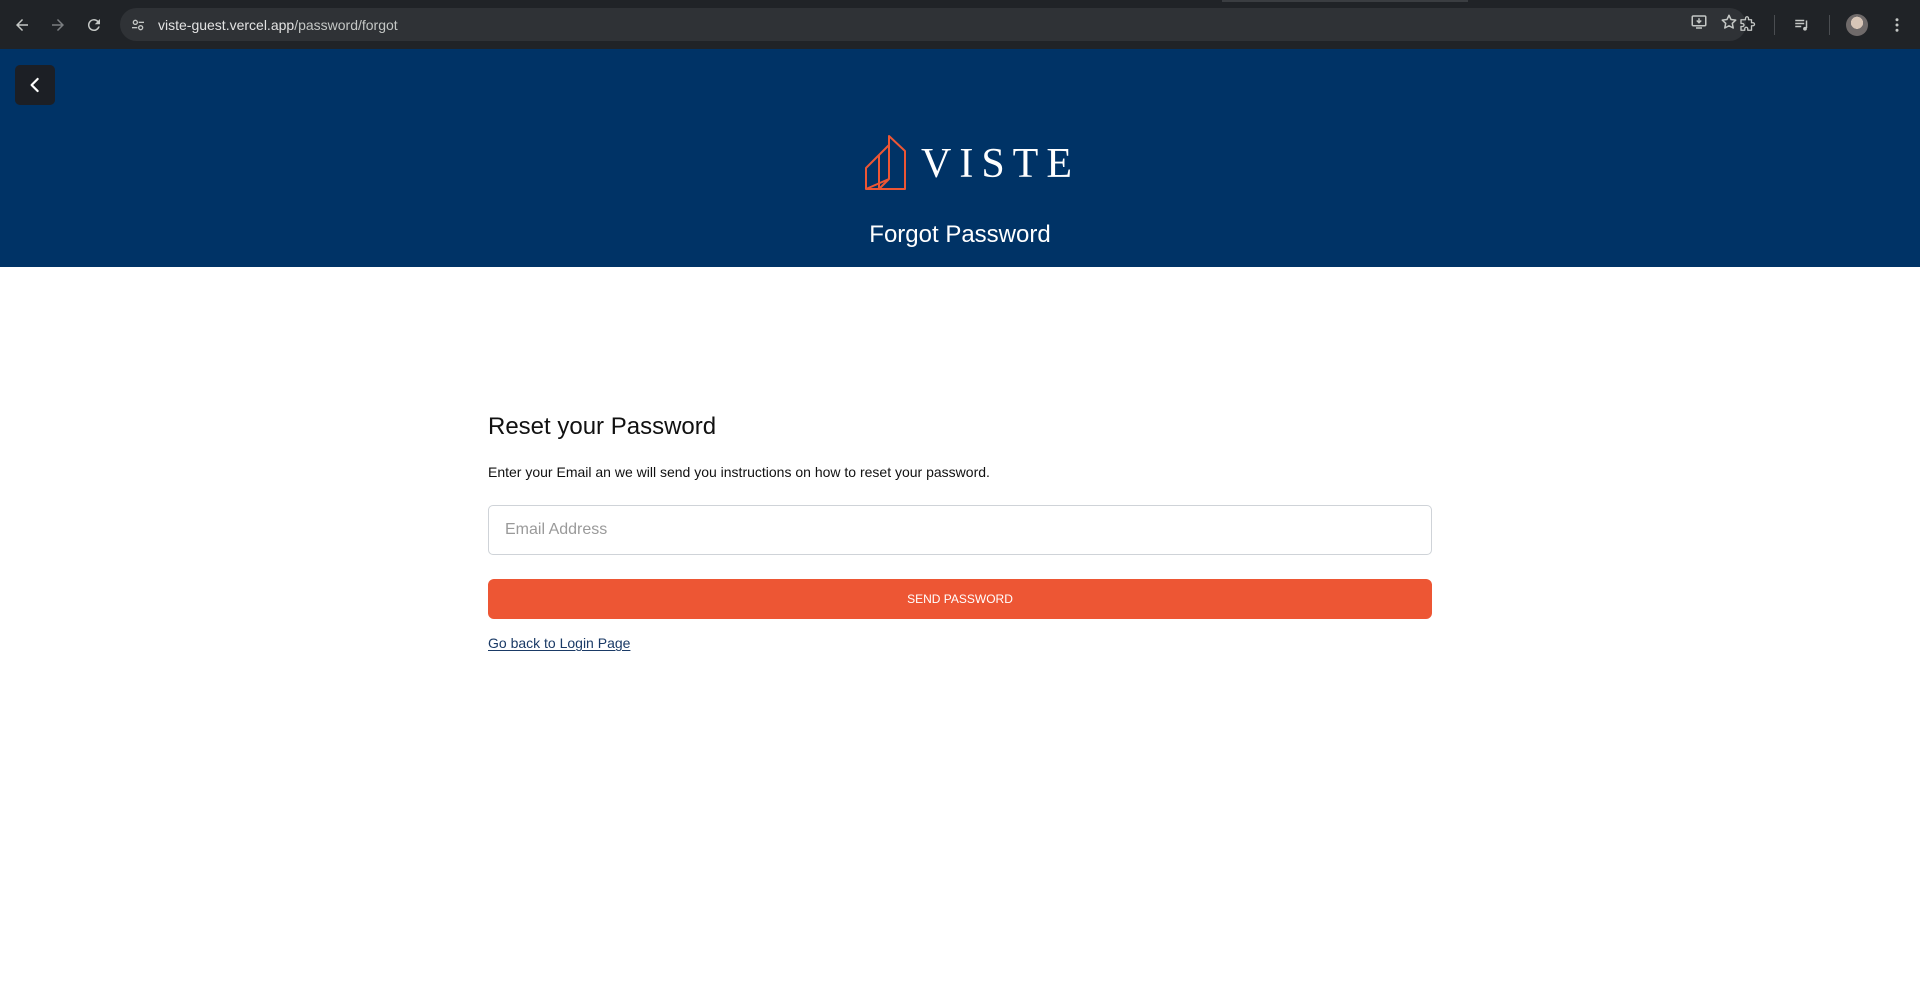 This screenshot has height=1002, width=1920. I want to click on page-title: Forgot Password, so click(960, 234).